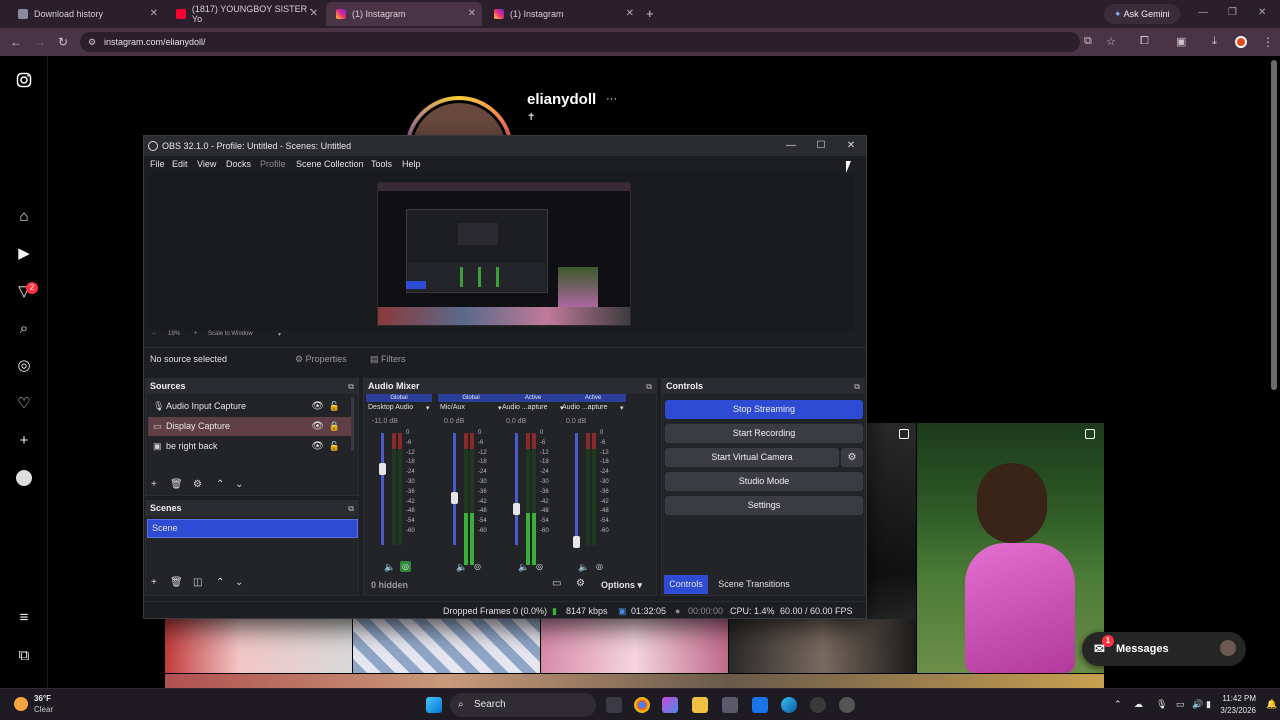  Describe the element at coordinates (24, 81) in the screenshot. I see `instagram-logo-icon` at that location.